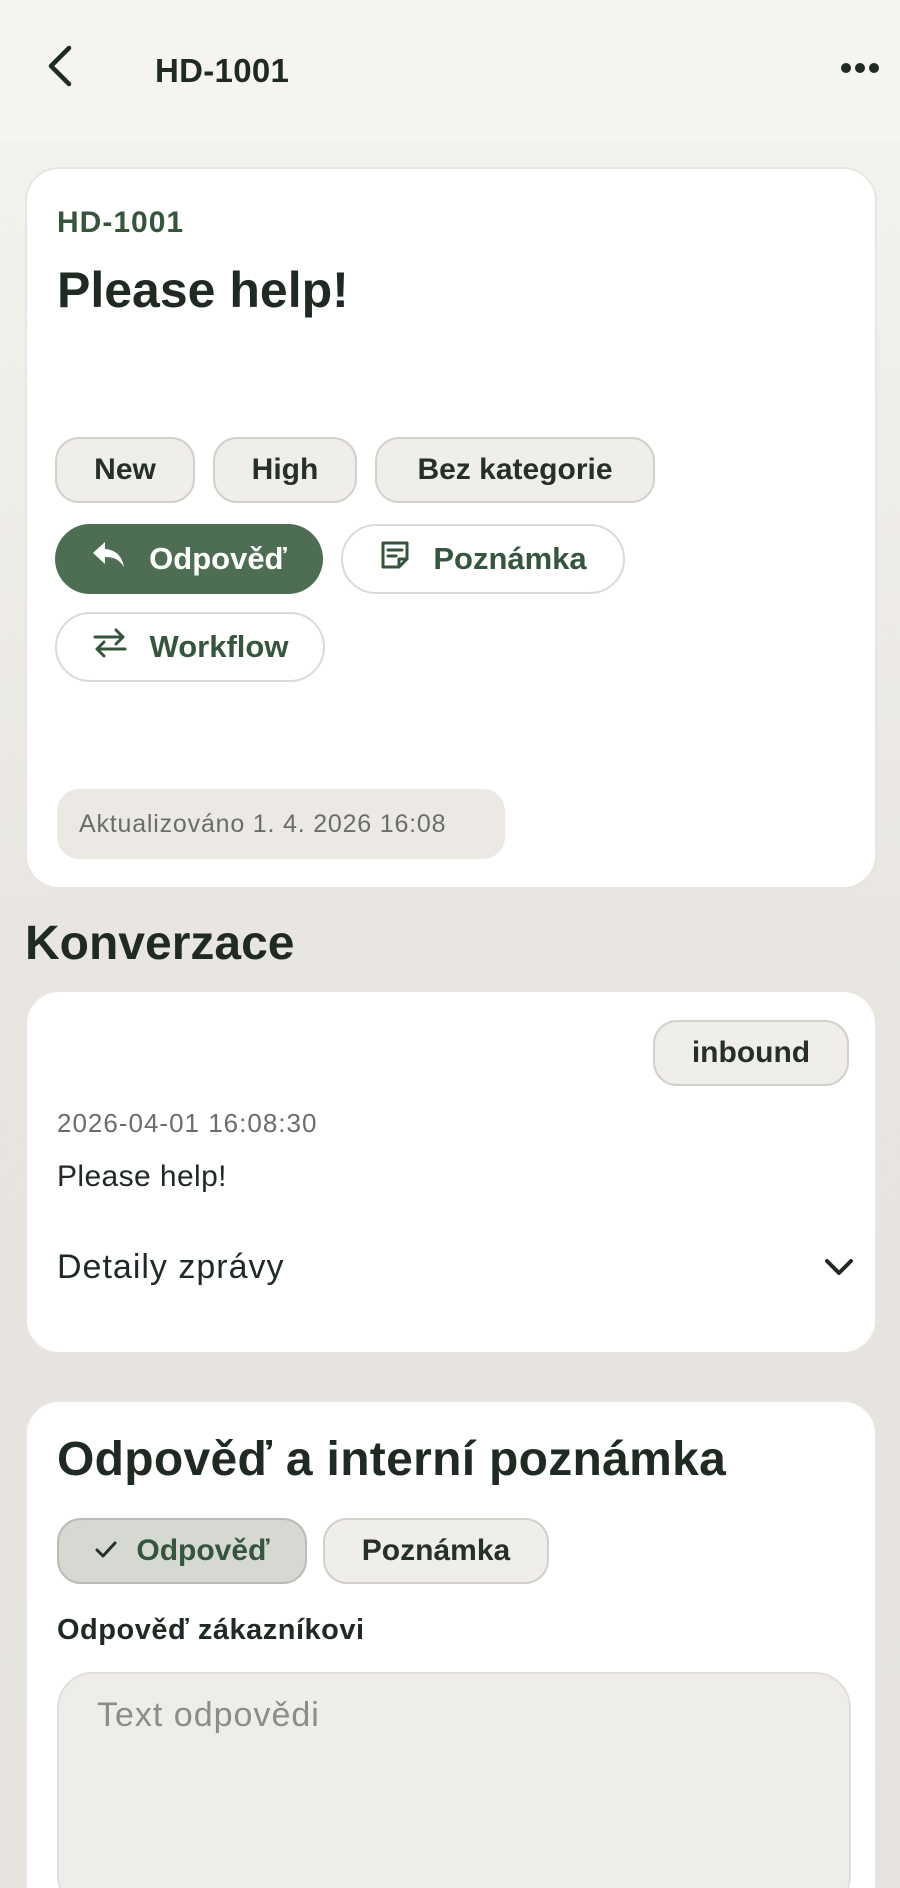 The image size is (900, 1888). Describe the element at coordinates (109, 559) in the screenshot. I see `reply-icon` at that location.